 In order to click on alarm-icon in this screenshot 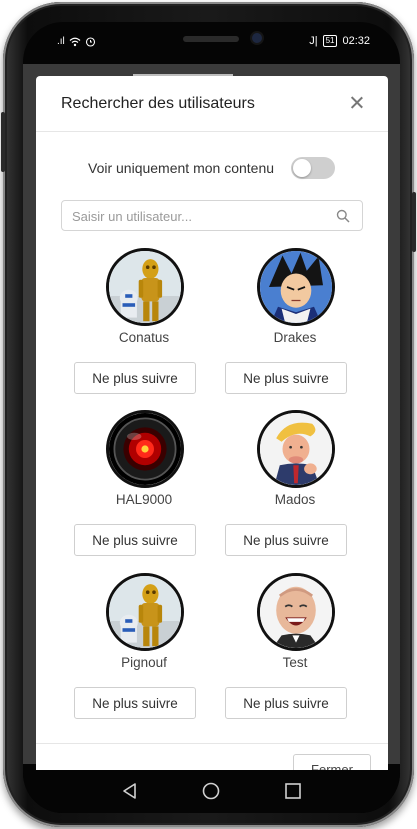, I will do `click(90, 42)`.